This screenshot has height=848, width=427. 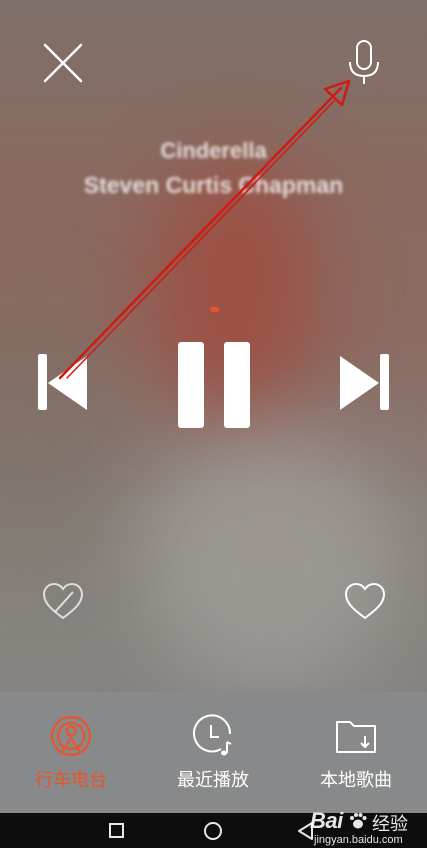 I want to click on bottom-navigation: 行车电台 最近播放 本地歌曲, so click(x=213, y=752).